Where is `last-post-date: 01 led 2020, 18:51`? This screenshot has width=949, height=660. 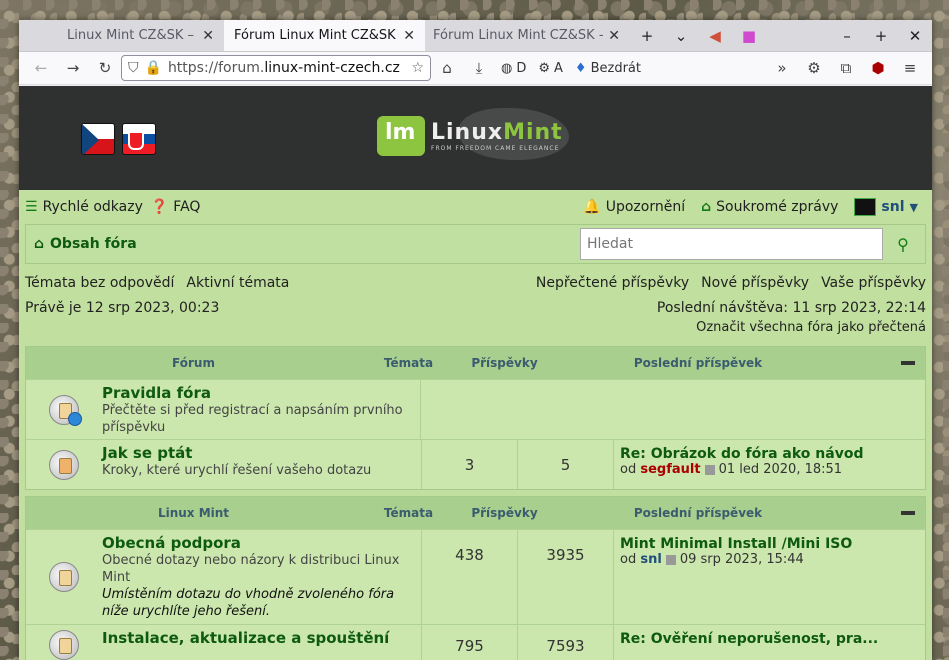
last-post-date: 01 led 2020, 18:51 is located at coordinates (780, 469).